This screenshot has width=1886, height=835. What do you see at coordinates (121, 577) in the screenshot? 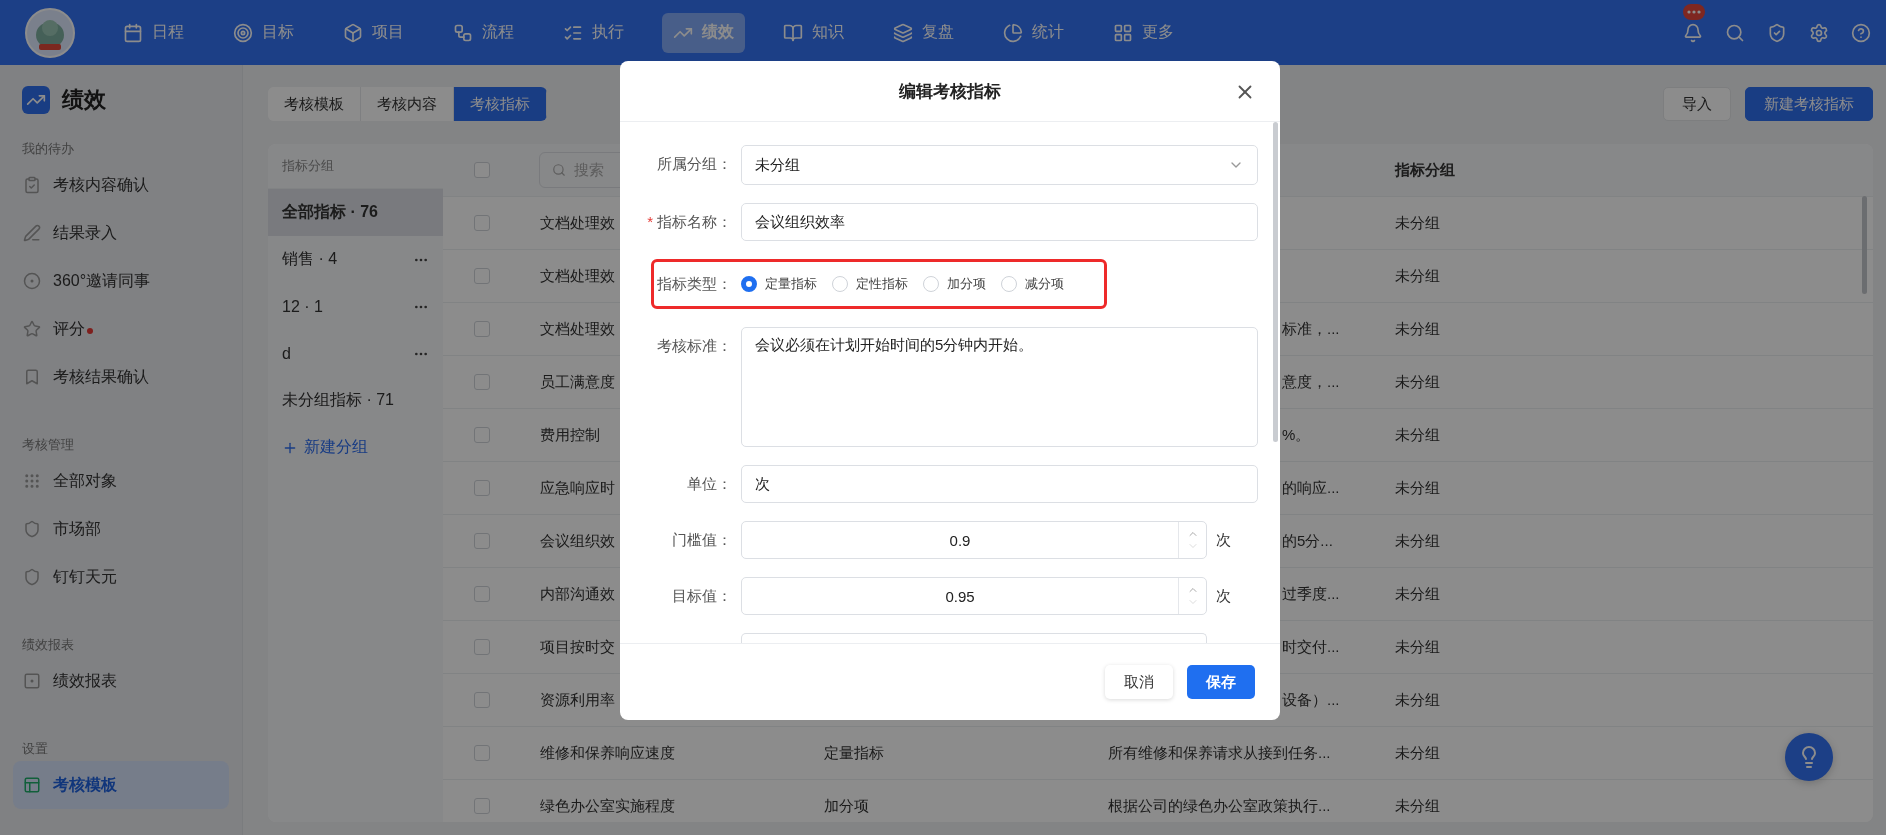
I see `sidebar-item: 钉钉天元` at bounding box center [121, 577].